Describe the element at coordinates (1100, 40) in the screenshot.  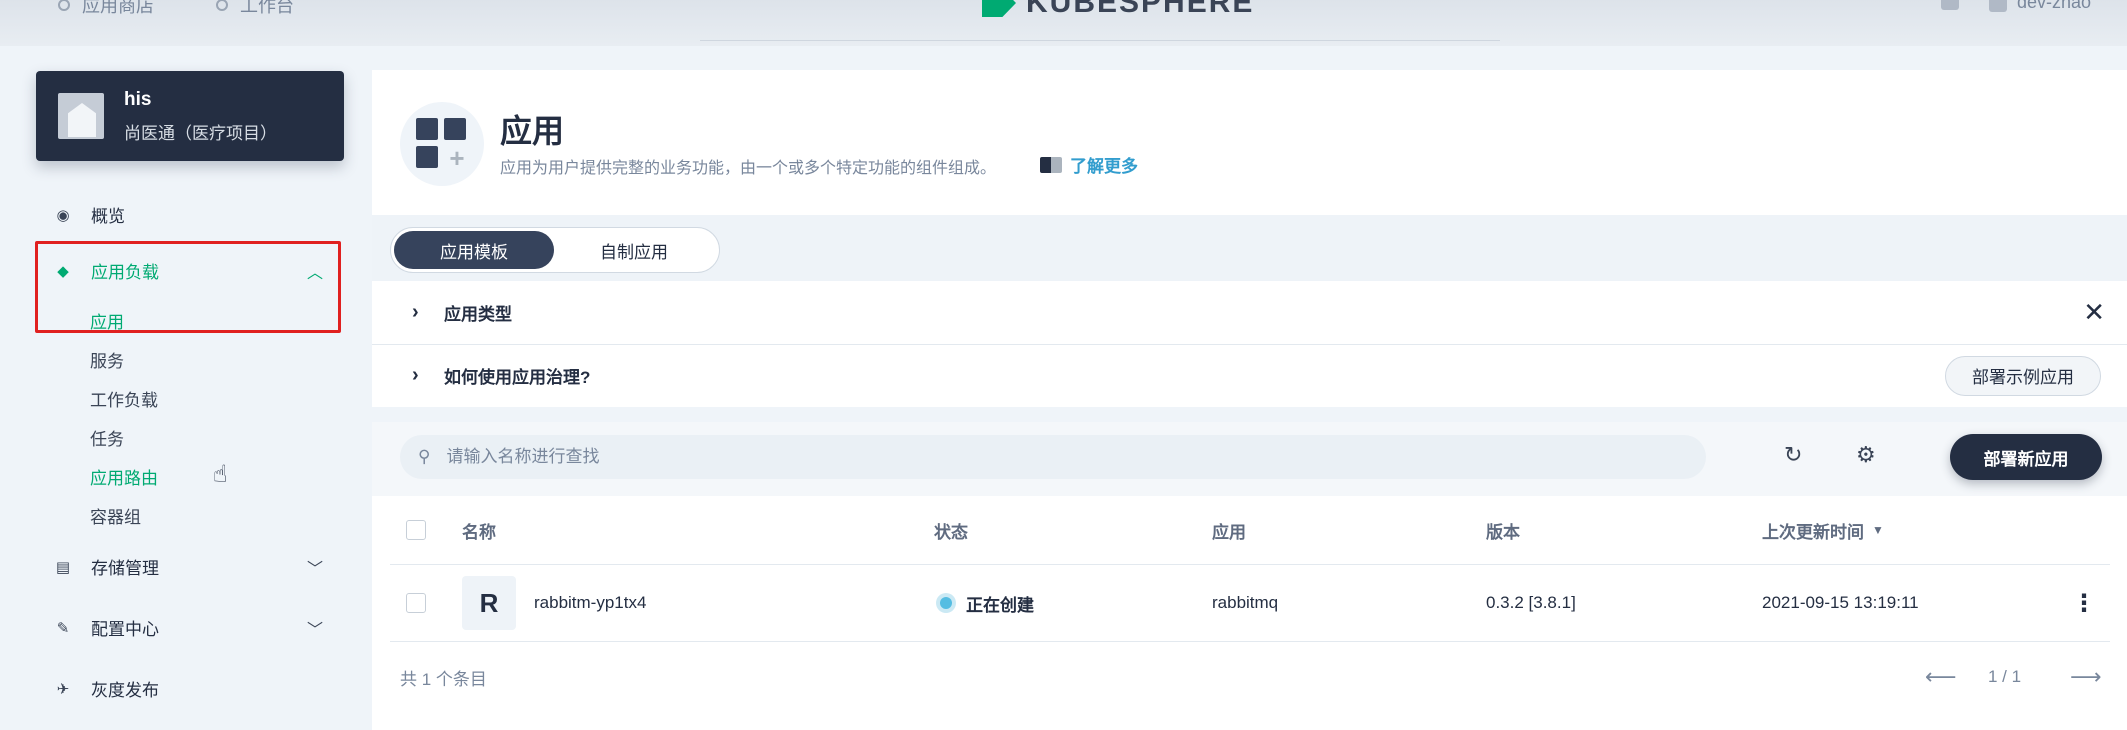
I see `top-divider` at that location.